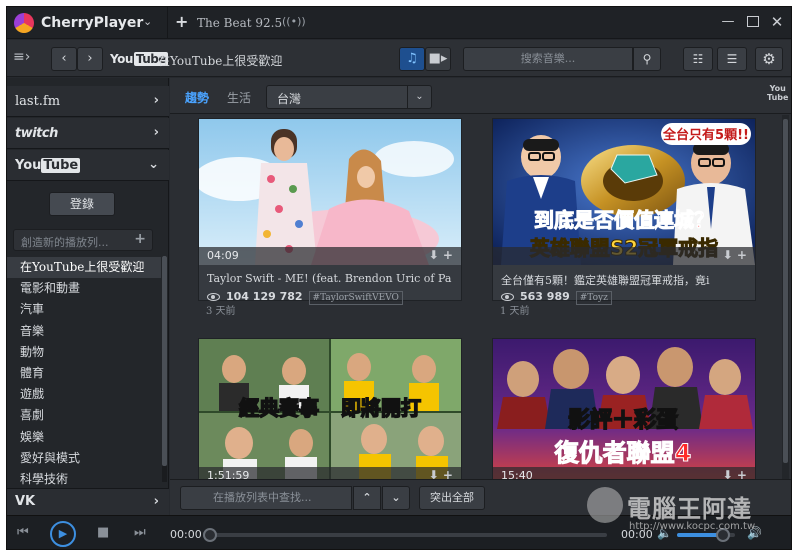 The width and height of the screenshot is (800, 556). I want to click on play-icon: ▶, so click(63, 533).